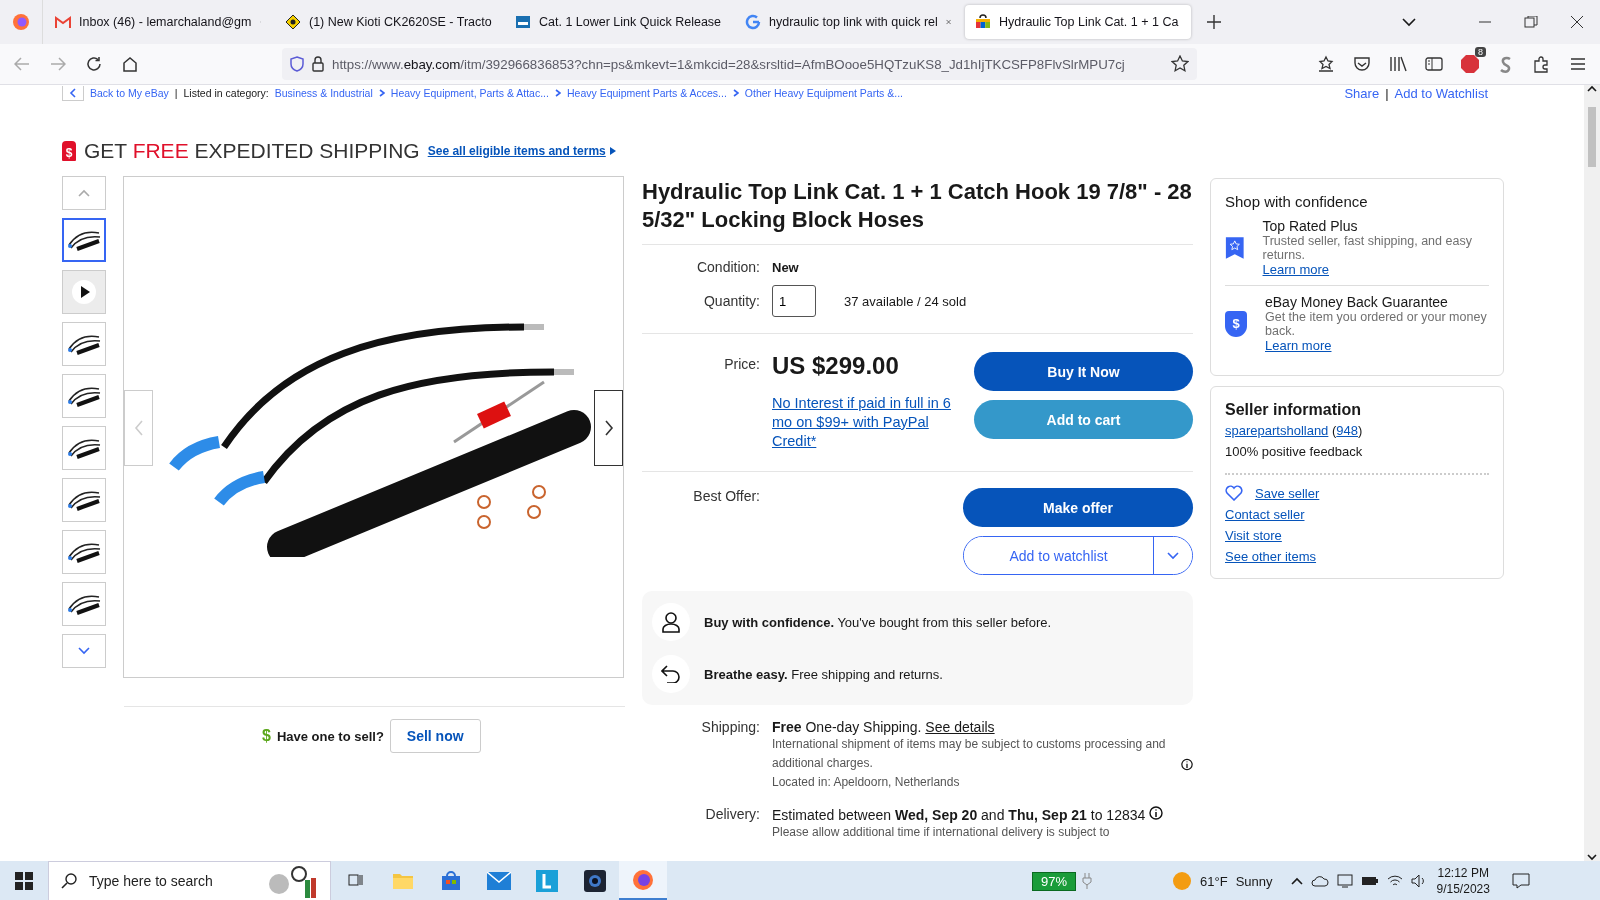  I want to click on item-title: Hydraulic Top Link Cat. 1 + 1 Catch Hook 19 7/8" - 28 5/32" Locking Block Hoses, so click(917, 206).